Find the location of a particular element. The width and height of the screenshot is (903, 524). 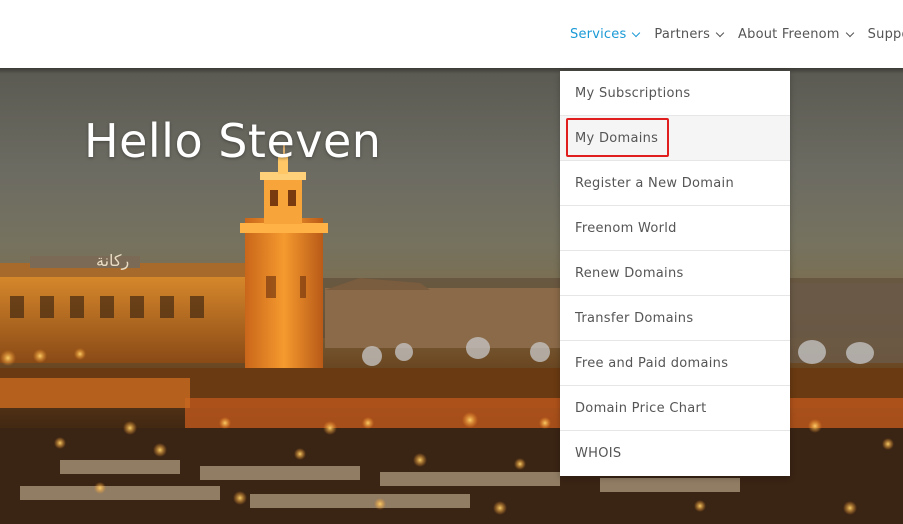

menu-item-my-domains: My Domains is located at coordinates (675, 138).